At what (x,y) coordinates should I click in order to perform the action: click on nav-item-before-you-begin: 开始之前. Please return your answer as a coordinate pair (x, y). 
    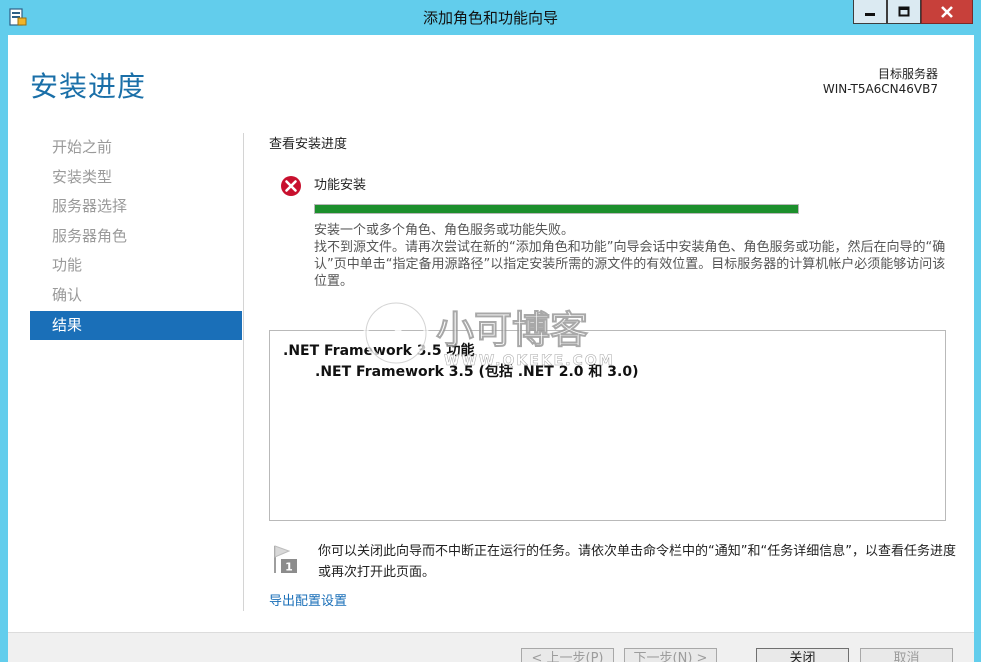
    Looking at the image, I should click on (136, 148).